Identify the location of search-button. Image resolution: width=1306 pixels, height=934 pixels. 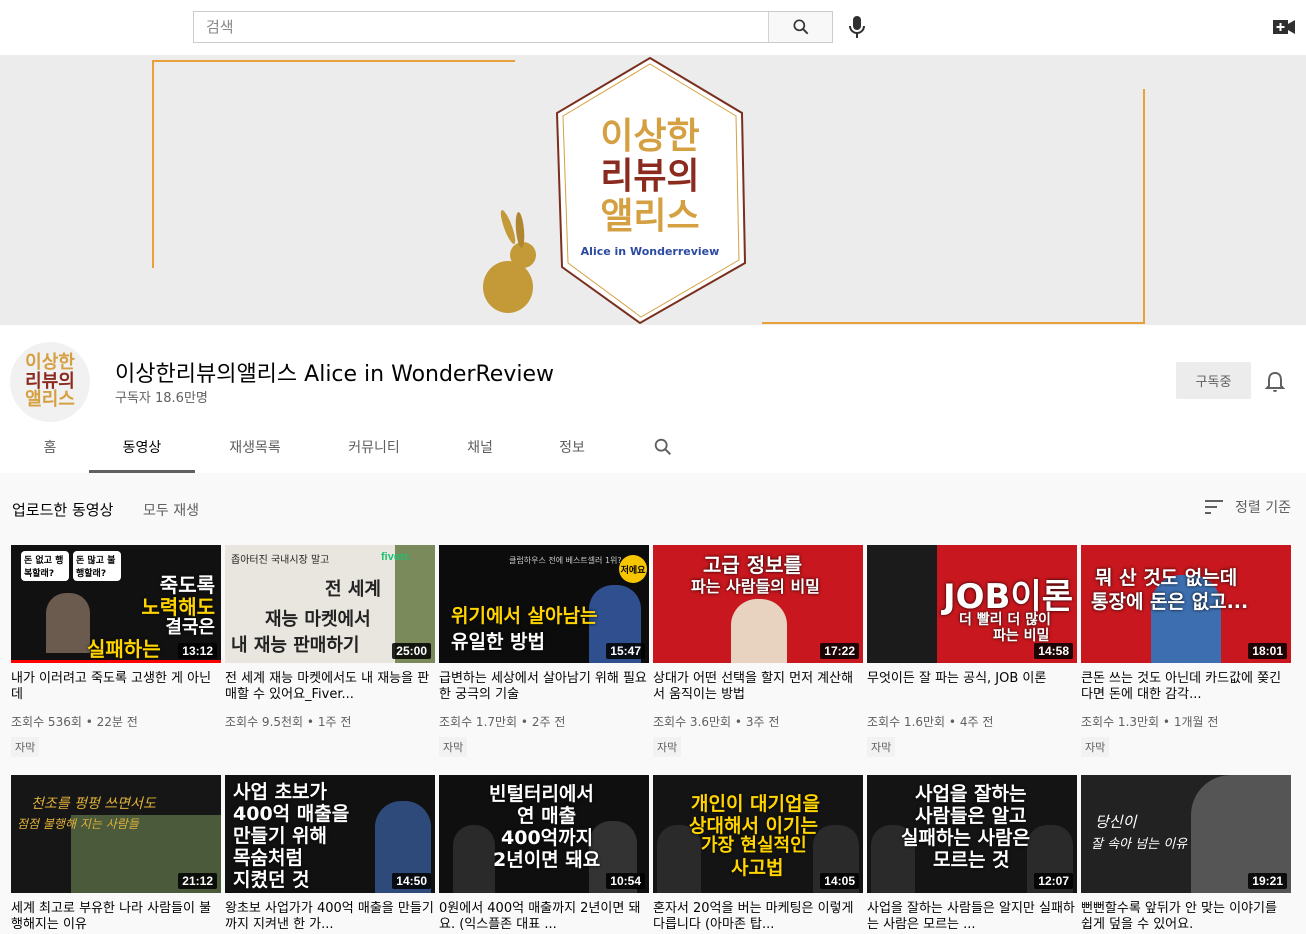
(800, 27).